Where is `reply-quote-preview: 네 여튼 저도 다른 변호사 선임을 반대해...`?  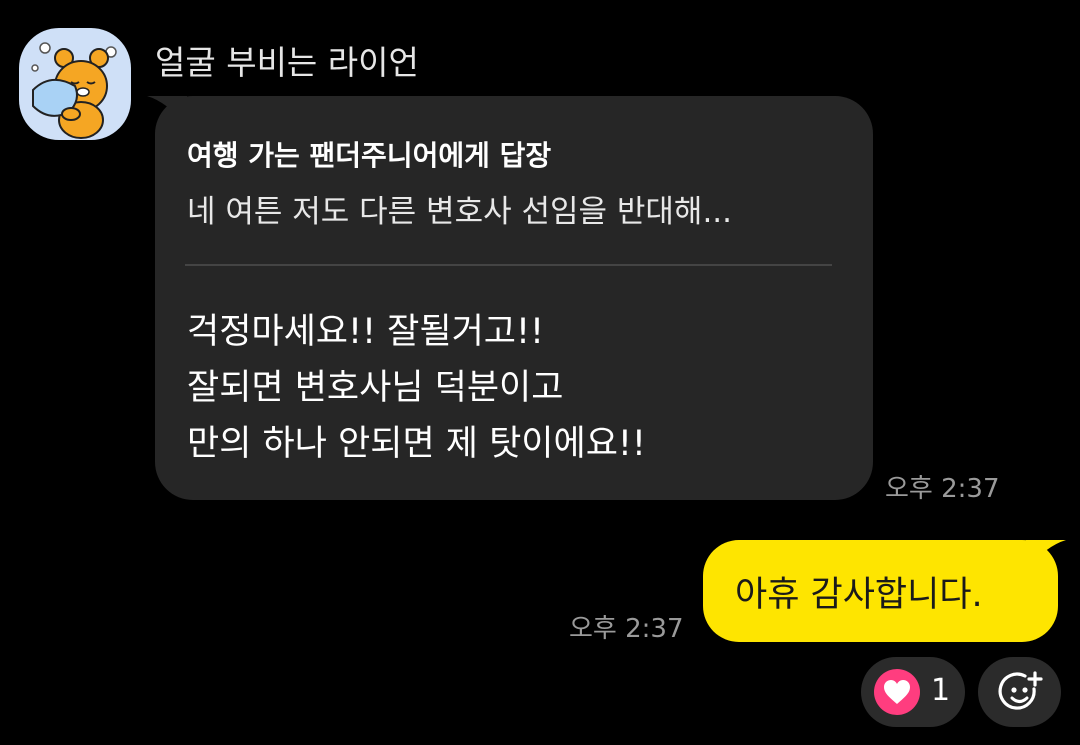
reply-quote-preview: 네 여튼 저도 다른 변호사 선임을 반대해... is located at coordinates (459, 208).